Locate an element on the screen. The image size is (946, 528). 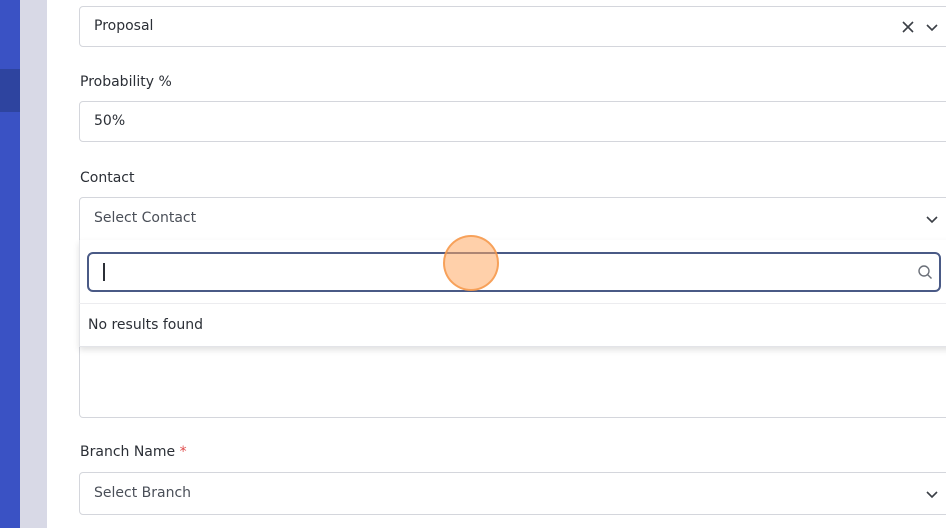
contact-select: Select Contact is located at coordinates (512, 219).